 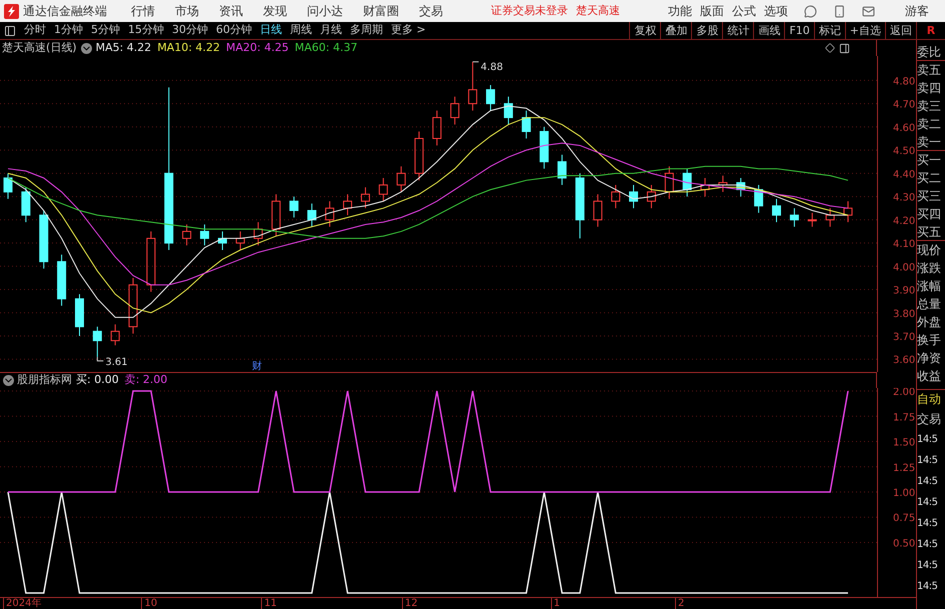 What do you see at coordinates (644, 30) in the screenshot?
I see `toolbar-button: 复权` at bounding box center [644, 30].